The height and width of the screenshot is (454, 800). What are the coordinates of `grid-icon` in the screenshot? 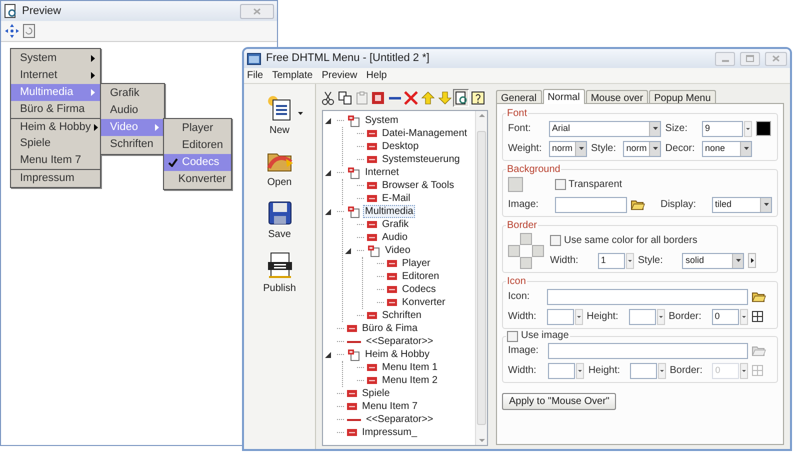 It's located at (757, 316).